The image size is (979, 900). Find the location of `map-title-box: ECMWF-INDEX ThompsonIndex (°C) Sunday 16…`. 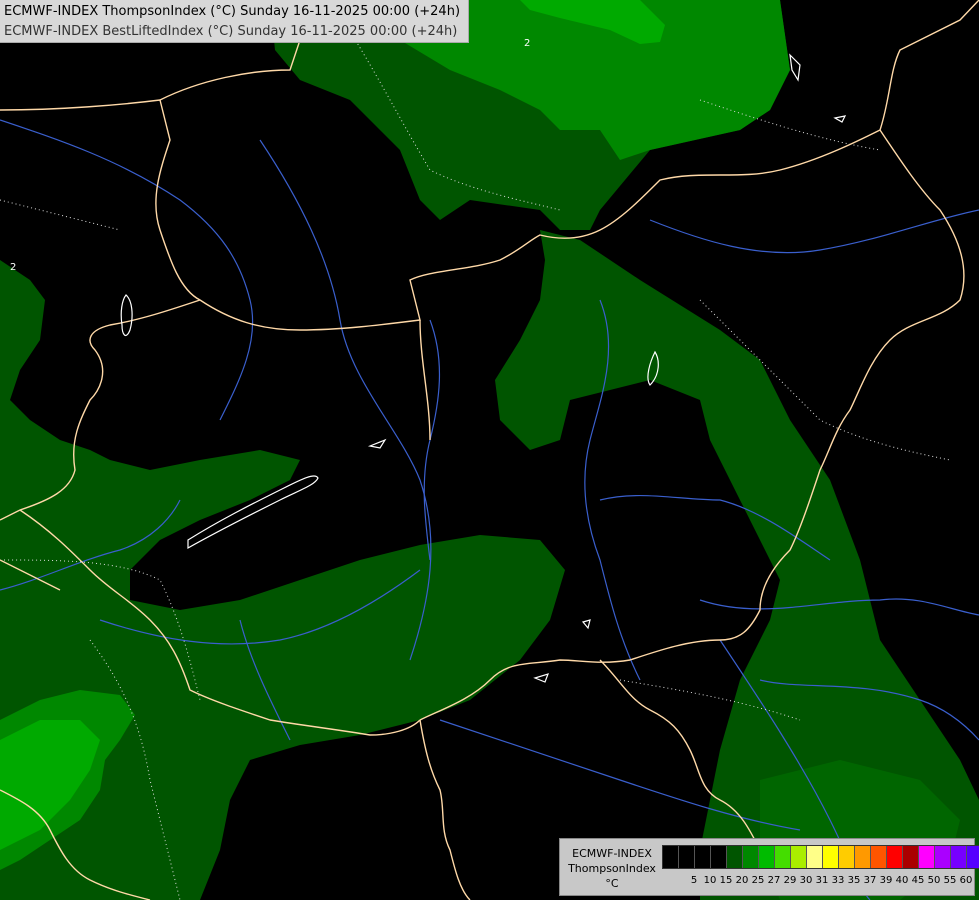

map-title-box: ECMWF-INDEX ThompsonIndex (°C) Sunday 16… is located at coordinates (234, 21).